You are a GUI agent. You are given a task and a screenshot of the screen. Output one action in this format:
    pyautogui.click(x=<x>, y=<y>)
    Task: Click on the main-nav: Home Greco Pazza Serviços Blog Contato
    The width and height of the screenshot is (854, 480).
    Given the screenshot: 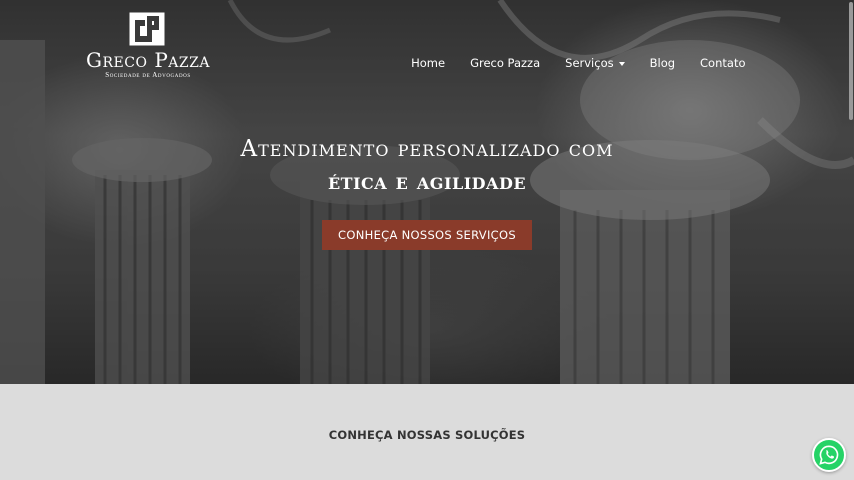 What is the action you would take?
    pyautogui.click(x=578, y=63)
    